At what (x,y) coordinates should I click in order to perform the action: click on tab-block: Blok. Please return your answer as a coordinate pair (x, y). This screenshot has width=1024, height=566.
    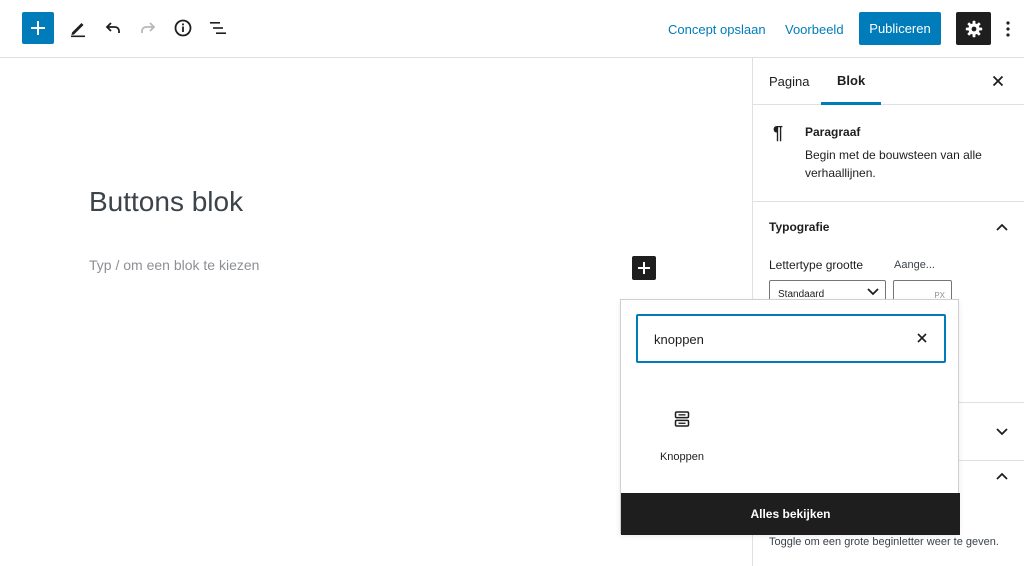
    Looking at the image, I should click on (851, 81).